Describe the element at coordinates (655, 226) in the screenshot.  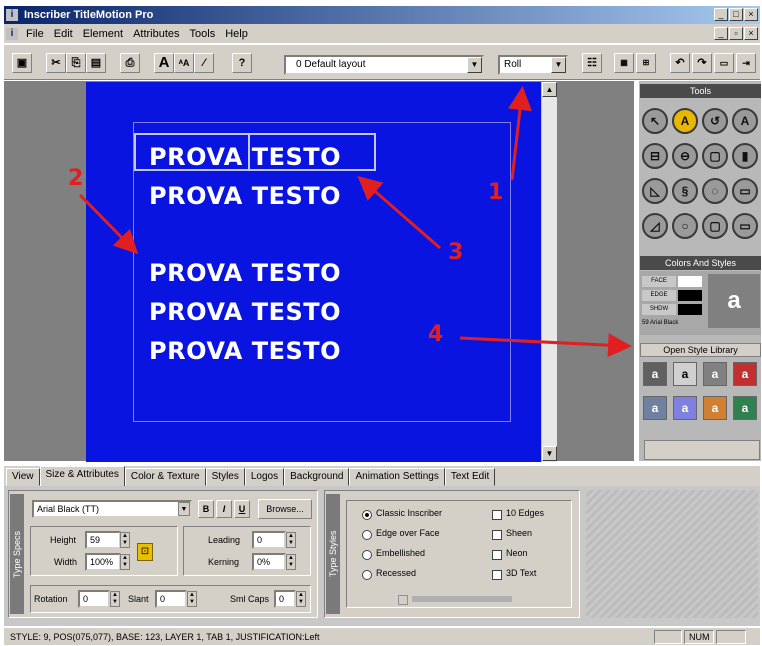
I see `polygon-tool-icon: ◿` at that location.